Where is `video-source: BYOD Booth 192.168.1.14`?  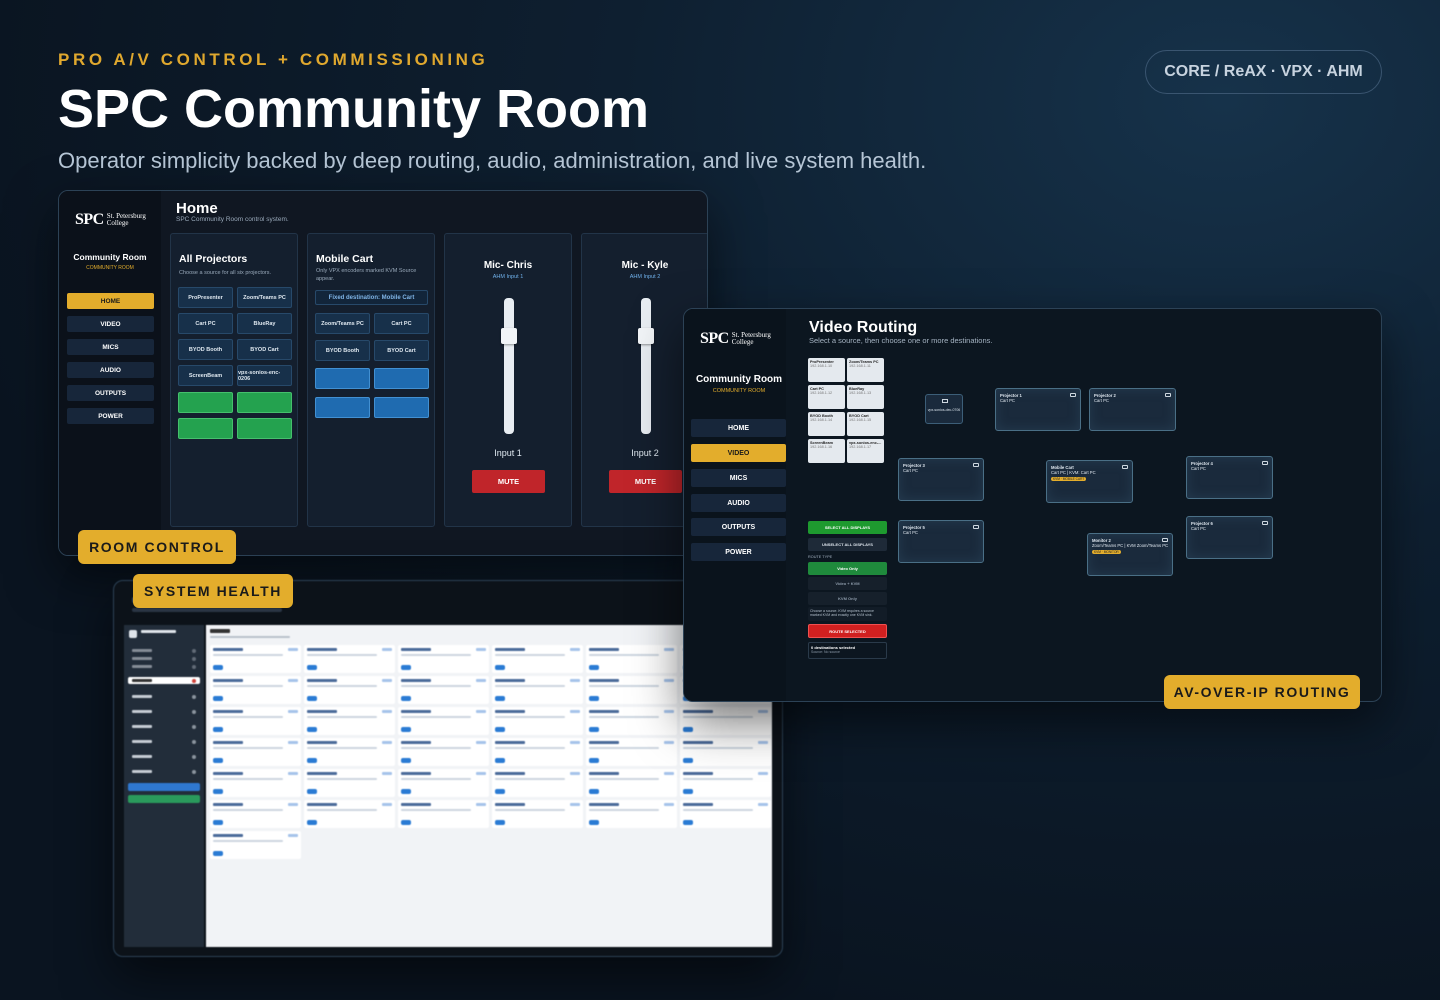 video-source: BYOD Booth 192.168.1.14 is located at coordinates (826, 424).